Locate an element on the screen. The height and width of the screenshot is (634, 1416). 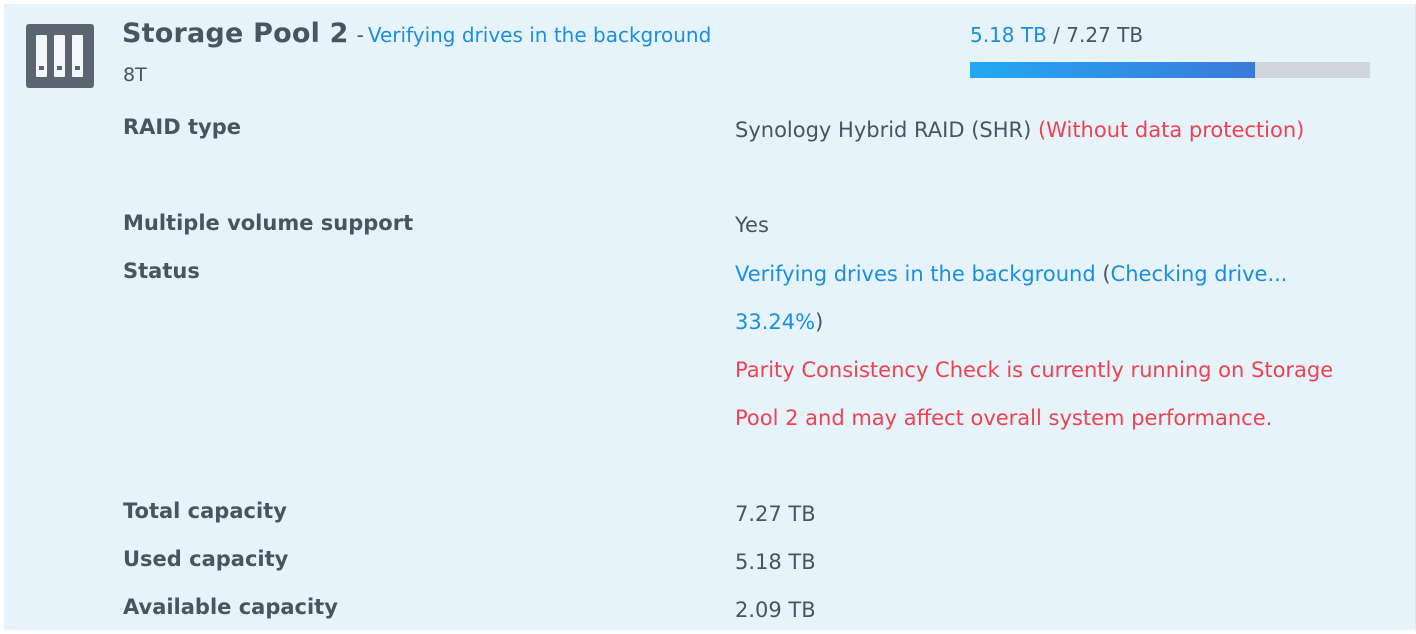
available-capacity-label: Available capacity is located at coordinates (230, 607).